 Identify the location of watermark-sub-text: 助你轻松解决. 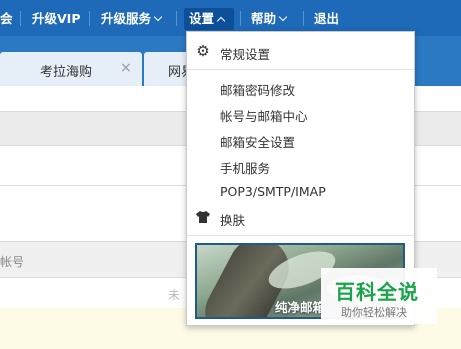
(374, 312).